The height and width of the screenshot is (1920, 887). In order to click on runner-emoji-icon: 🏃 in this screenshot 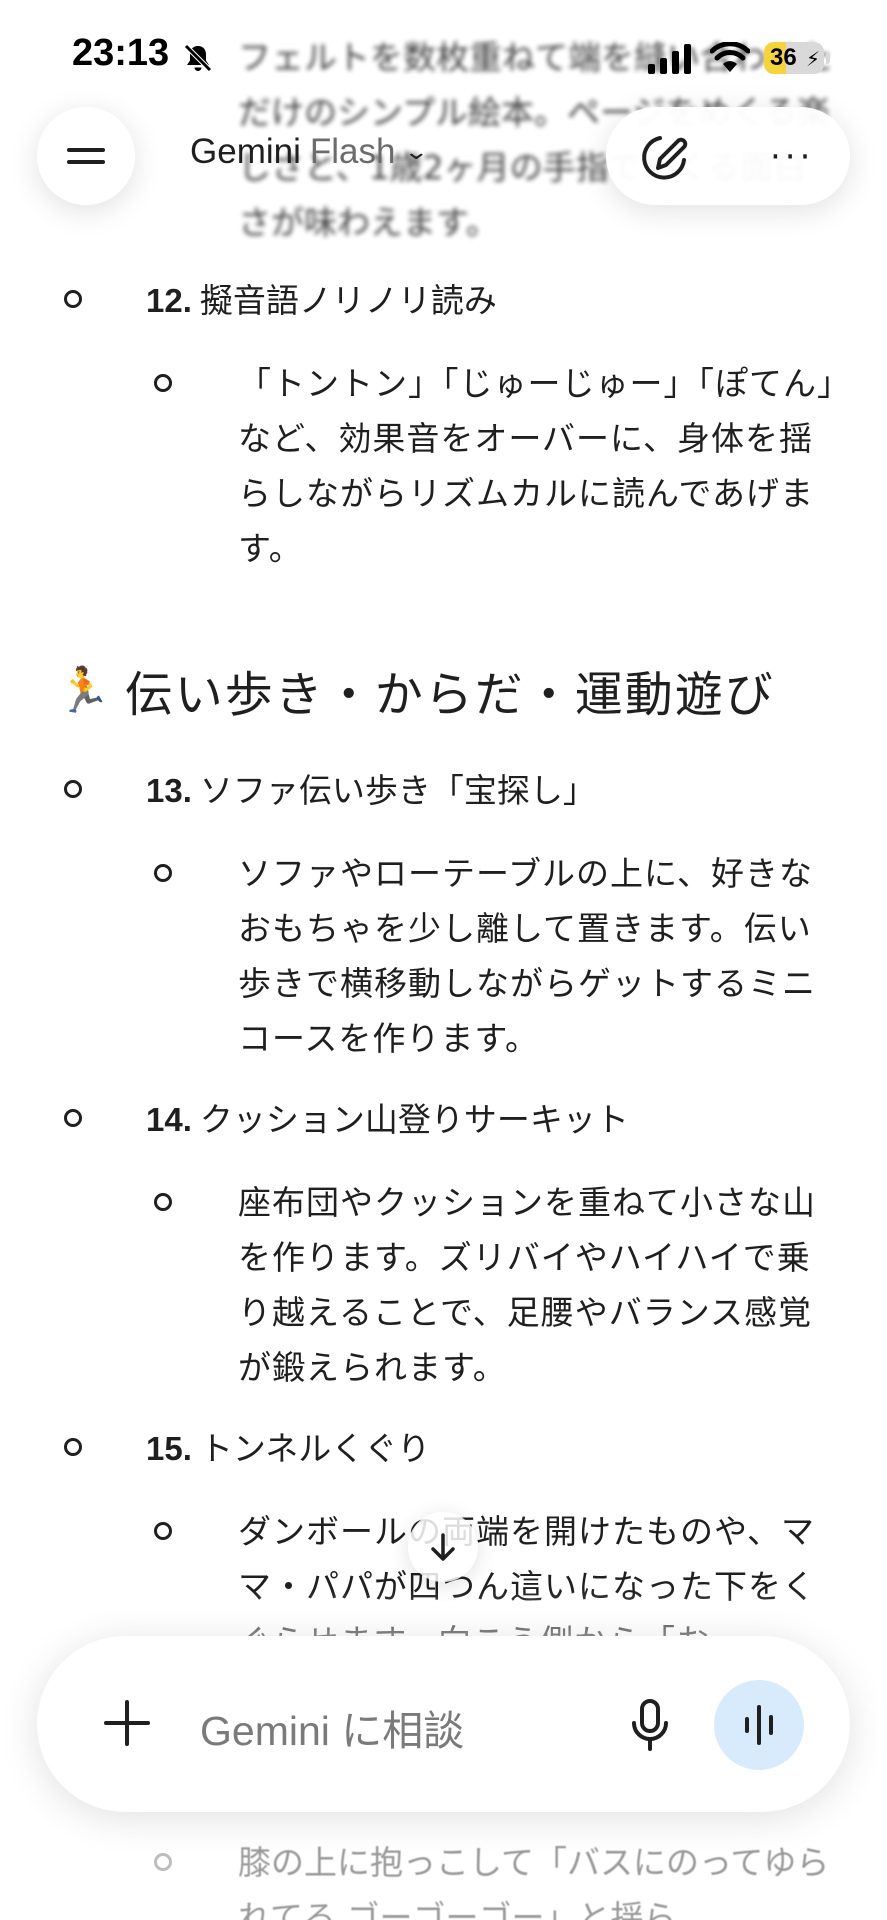, I will do `click(83, 690)`.